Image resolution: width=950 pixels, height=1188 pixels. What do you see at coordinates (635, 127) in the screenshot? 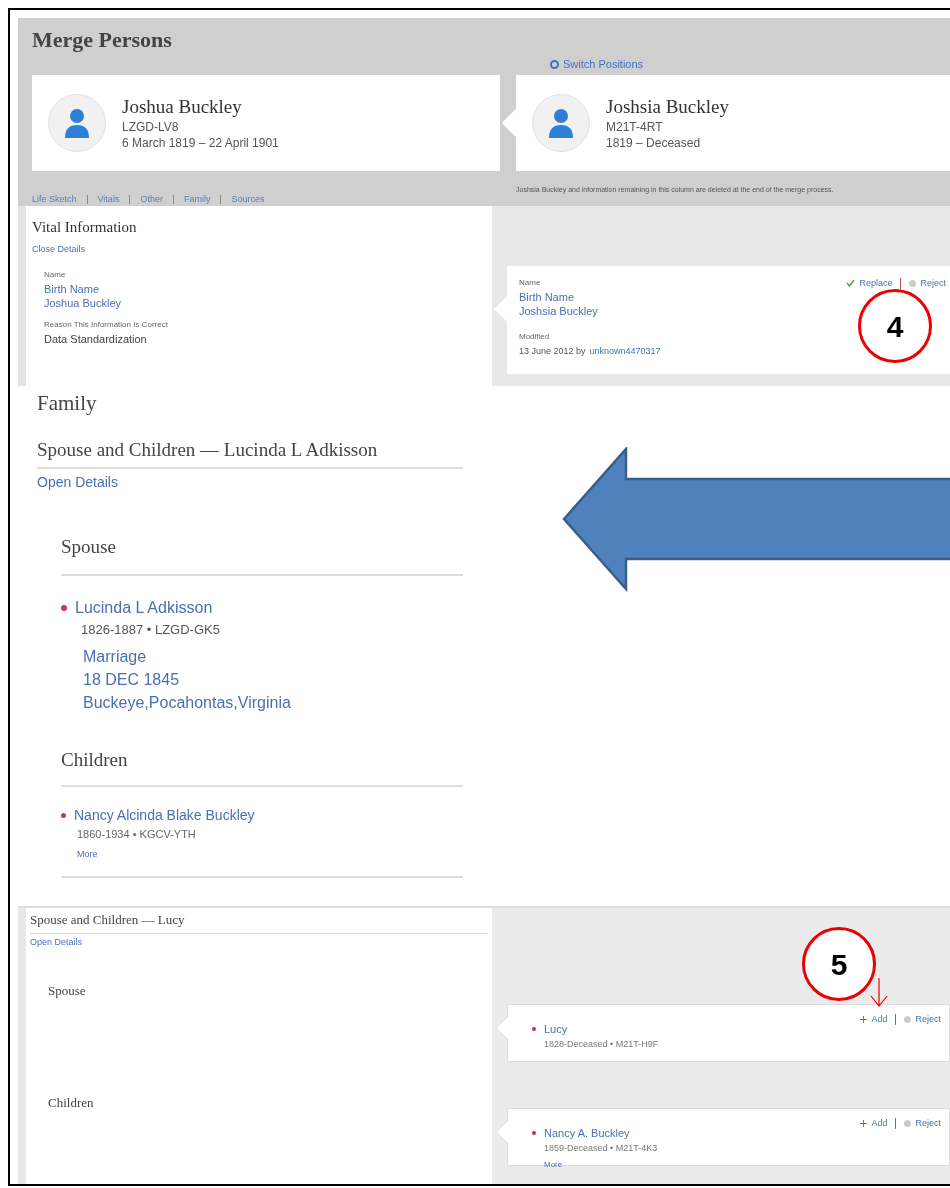
I see `person-id: M21T-4RT` at bounding box center [635, 127].